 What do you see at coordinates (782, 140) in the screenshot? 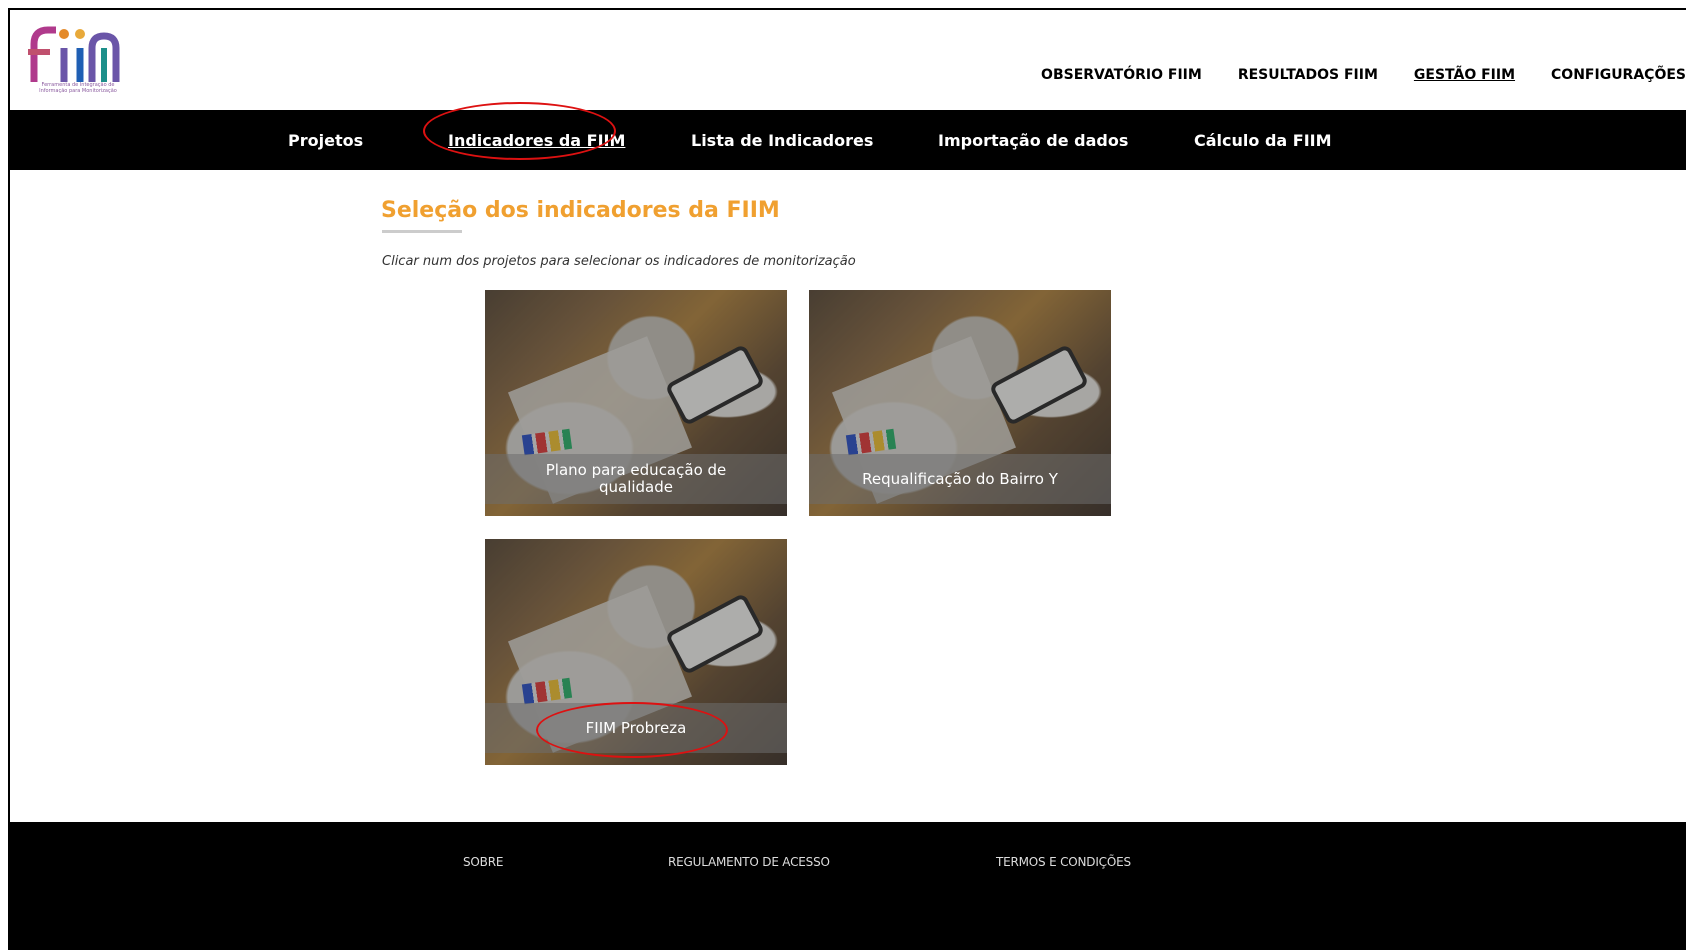
I see `sub-nav-lista-de-indicadores: Lista de Indicadores` at bounding box center [782, 140].